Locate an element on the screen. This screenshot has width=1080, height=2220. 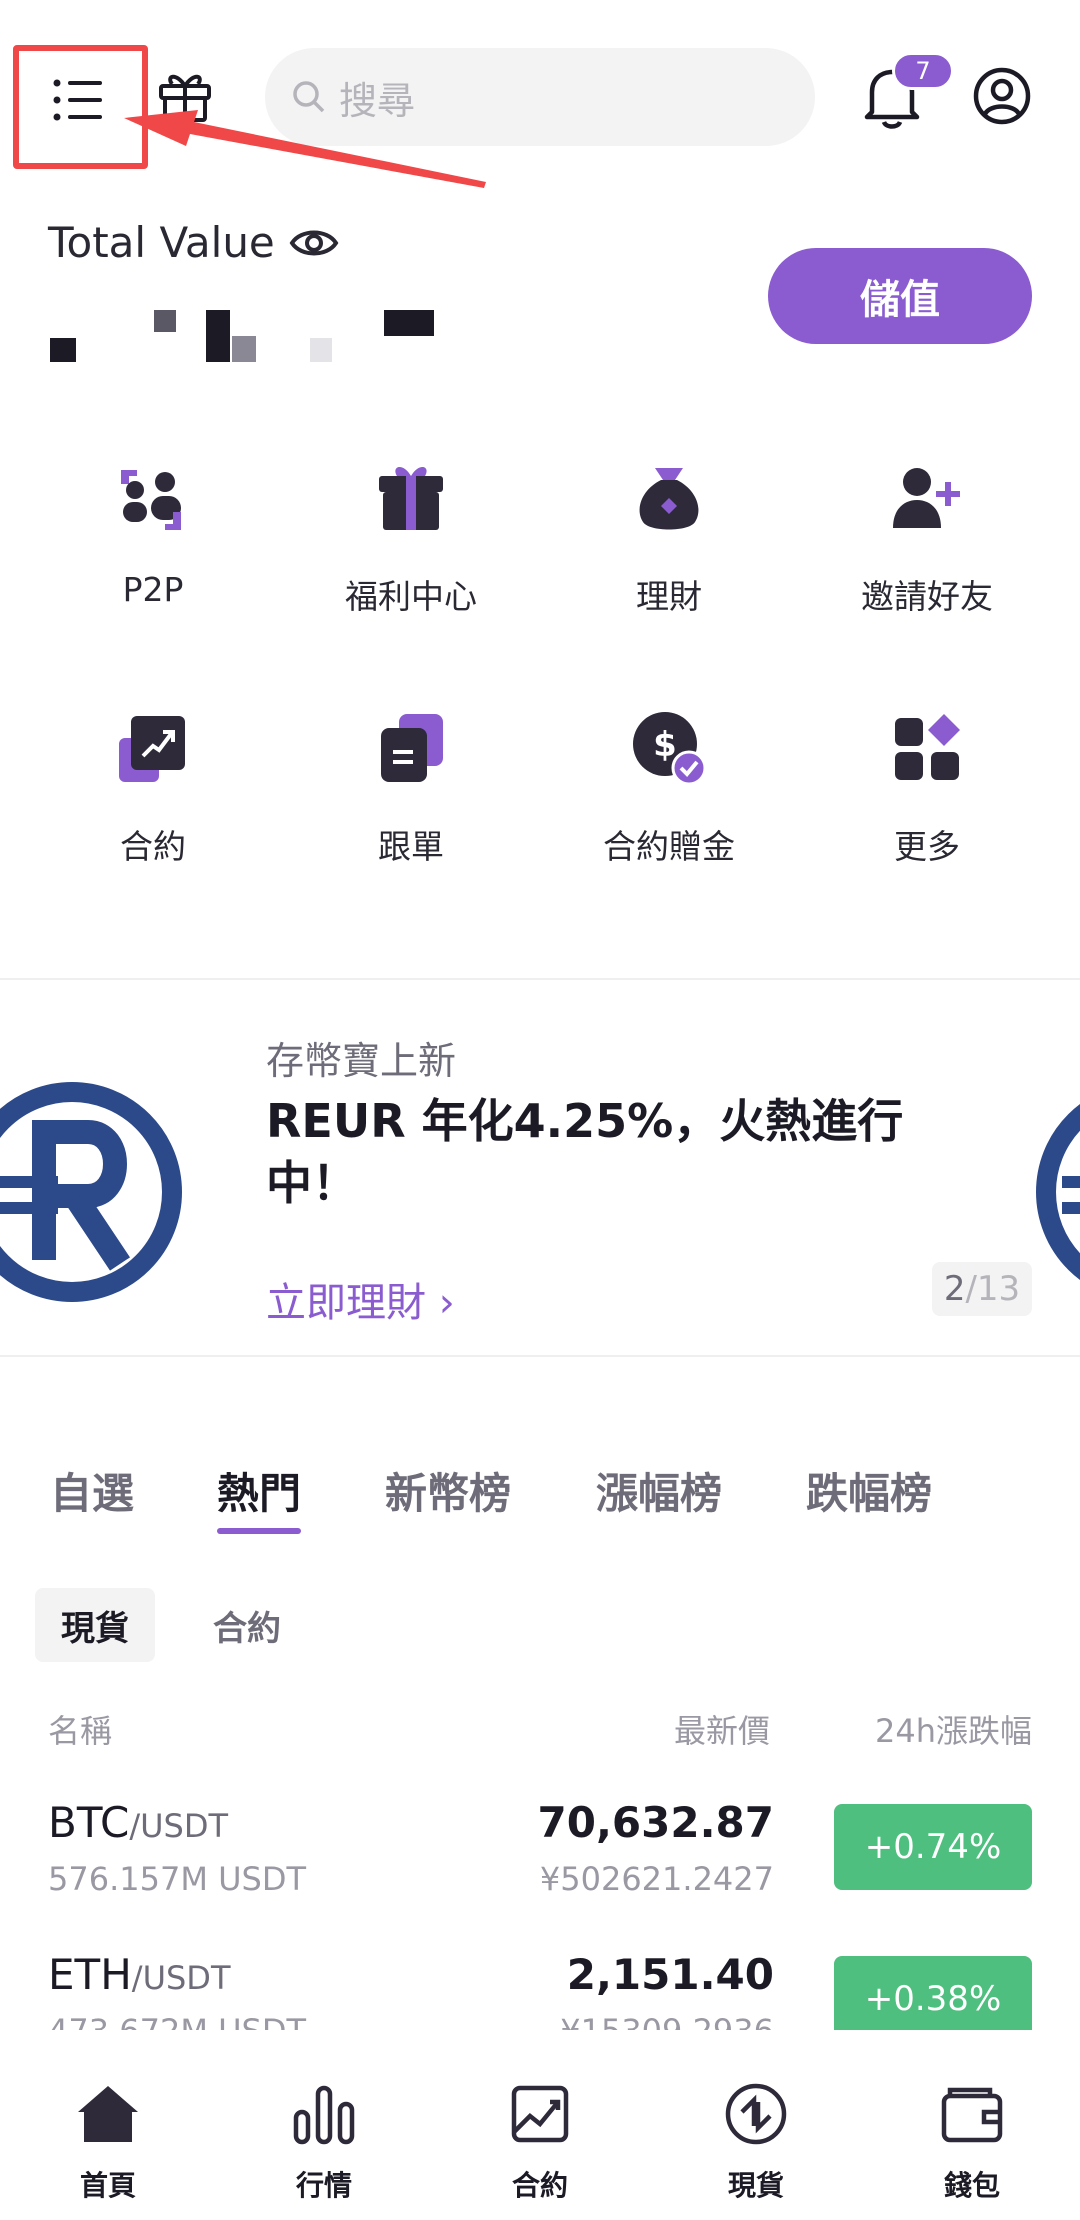
profile-button is located at coordinates (1002, 96).